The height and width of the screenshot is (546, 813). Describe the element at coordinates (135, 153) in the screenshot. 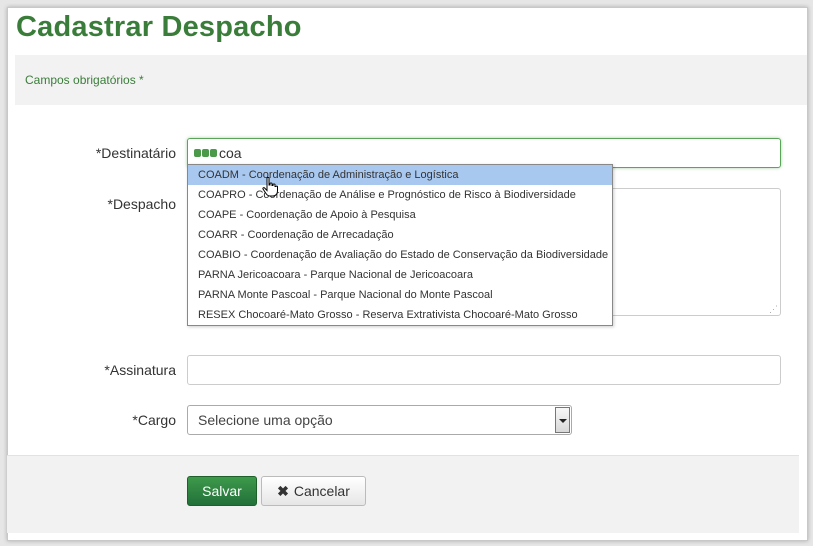

I see `destinatario-label: *Destinatário` at that location.